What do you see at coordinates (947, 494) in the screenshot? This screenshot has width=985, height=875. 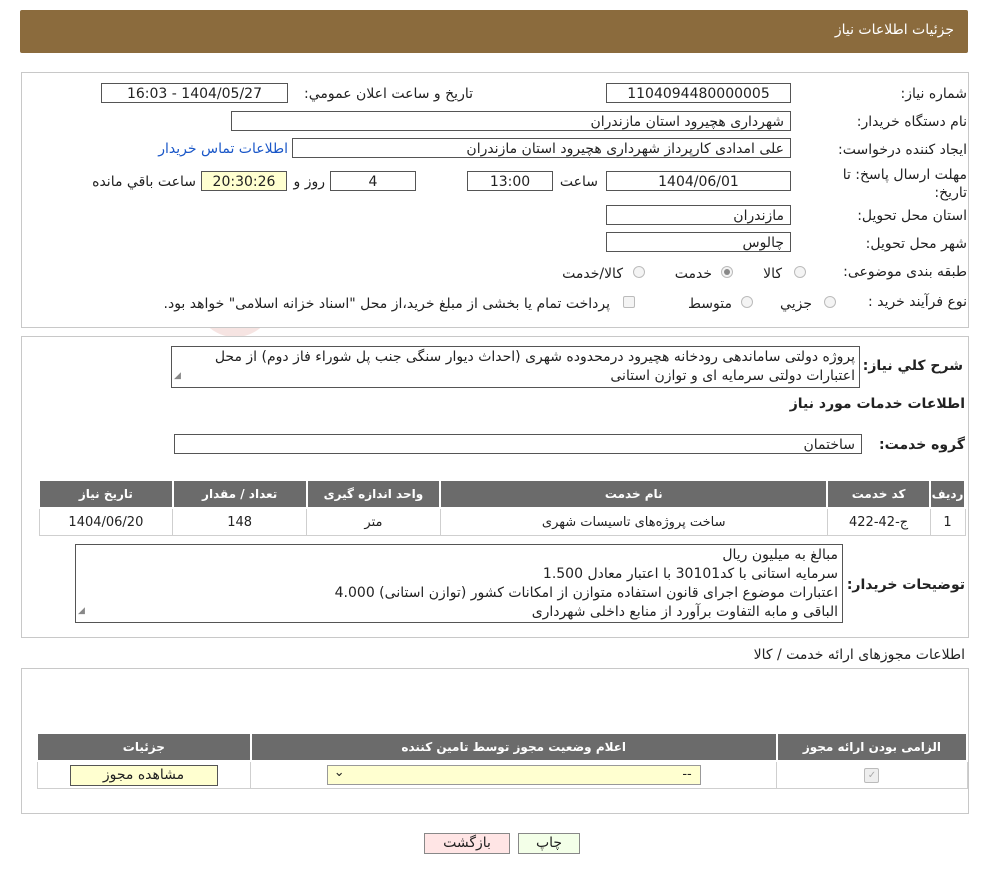 I see `col-row: ردیف` at bounding box center [947, 494].